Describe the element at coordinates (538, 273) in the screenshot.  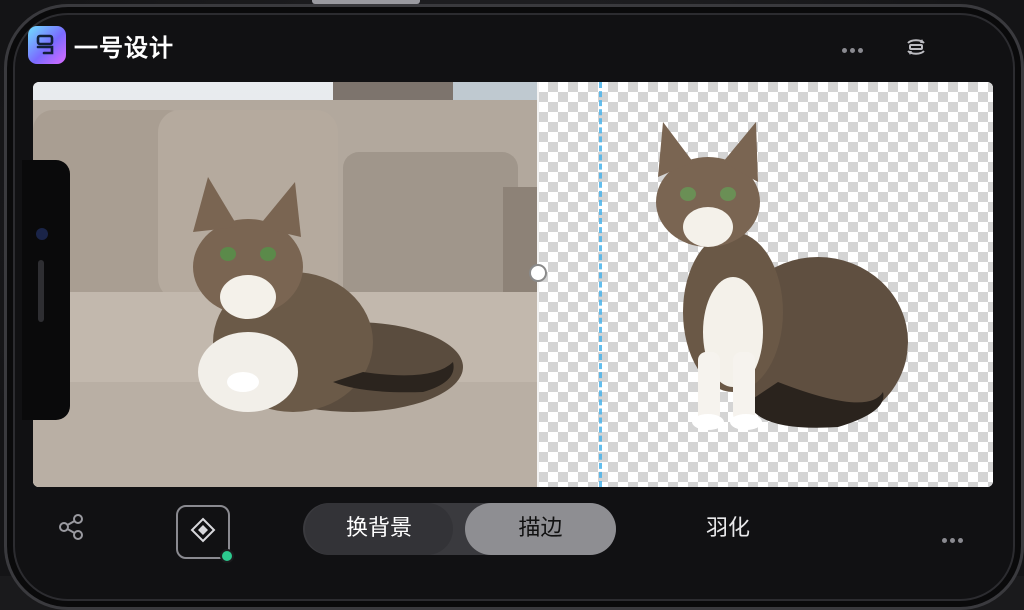
I see `split-handle-icon` at that location.